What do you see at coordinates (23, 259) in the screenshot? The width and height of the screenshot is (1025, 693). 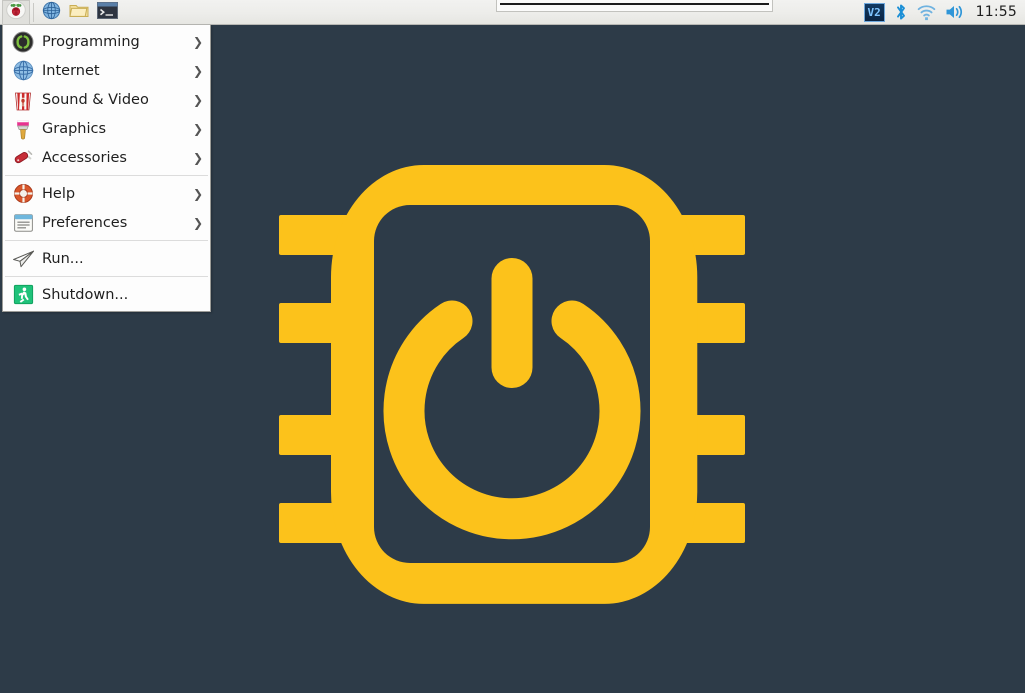 I see `run-paper-plane-icon` at bounding box center [23, 259].